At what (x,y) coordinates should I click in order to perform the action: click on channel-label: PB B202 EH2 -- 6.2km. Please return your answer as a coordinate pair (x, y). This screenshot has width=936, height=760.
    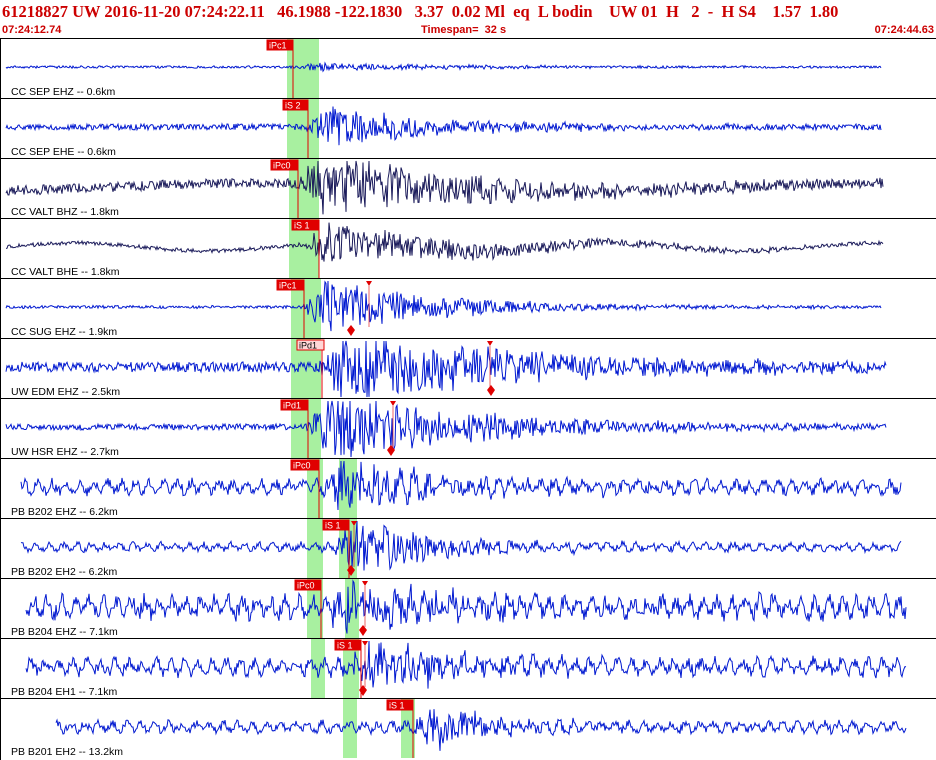
    Looking at the image, I should click on (64, 572).